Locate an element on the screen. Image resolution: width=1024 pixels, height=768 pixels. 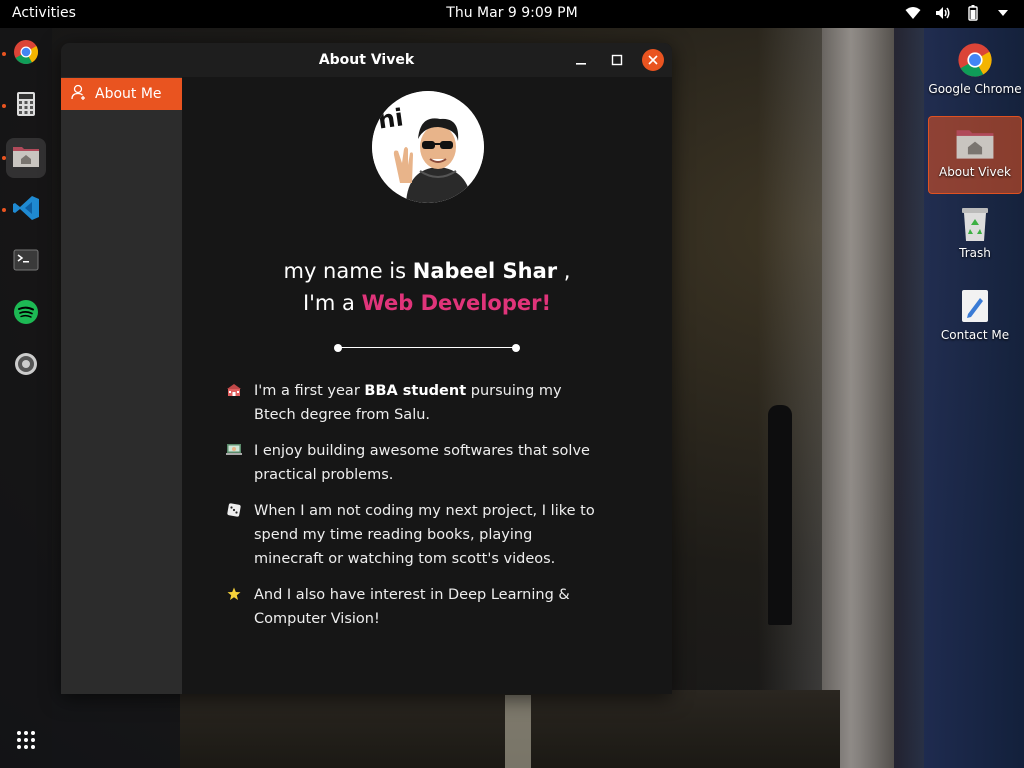
dice-icon is located at coordinates (234, 535).